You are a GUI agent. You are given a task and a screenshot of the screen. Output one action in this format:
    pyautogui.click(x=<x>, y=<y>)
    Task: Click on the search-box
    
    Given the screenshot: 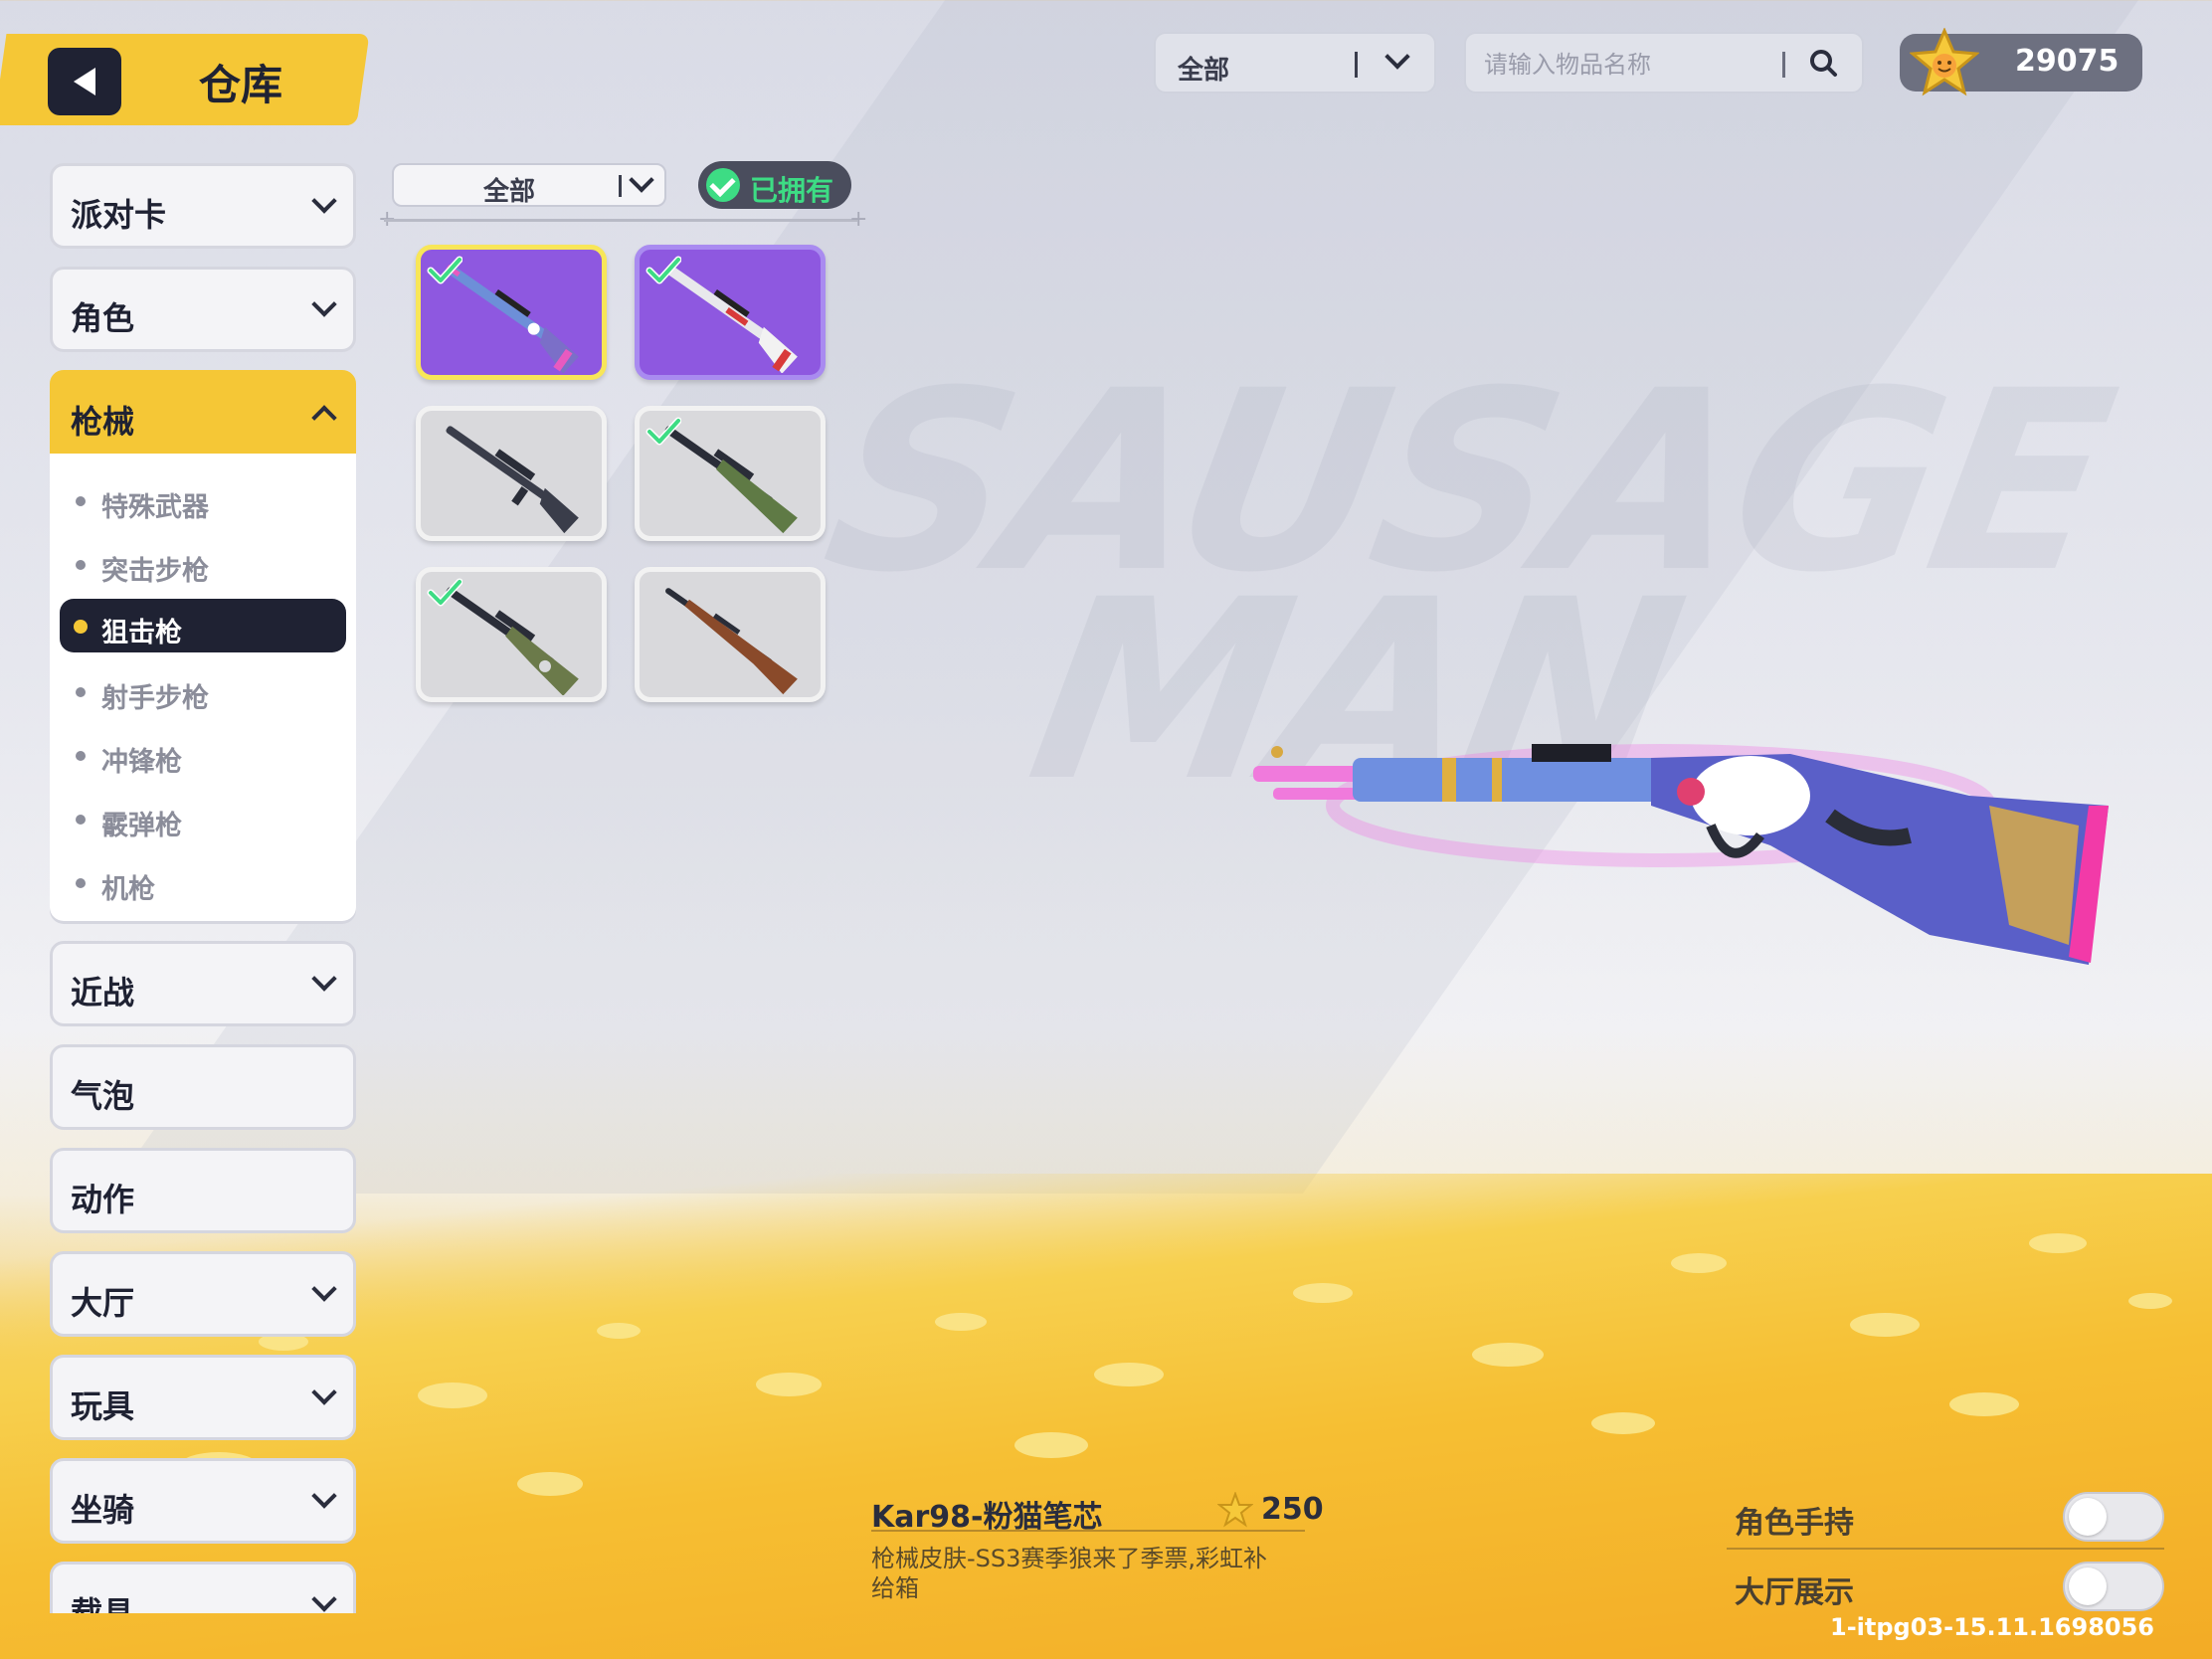 What is the action you would take?
    pyautogui.click(x=1664, y=62)
    